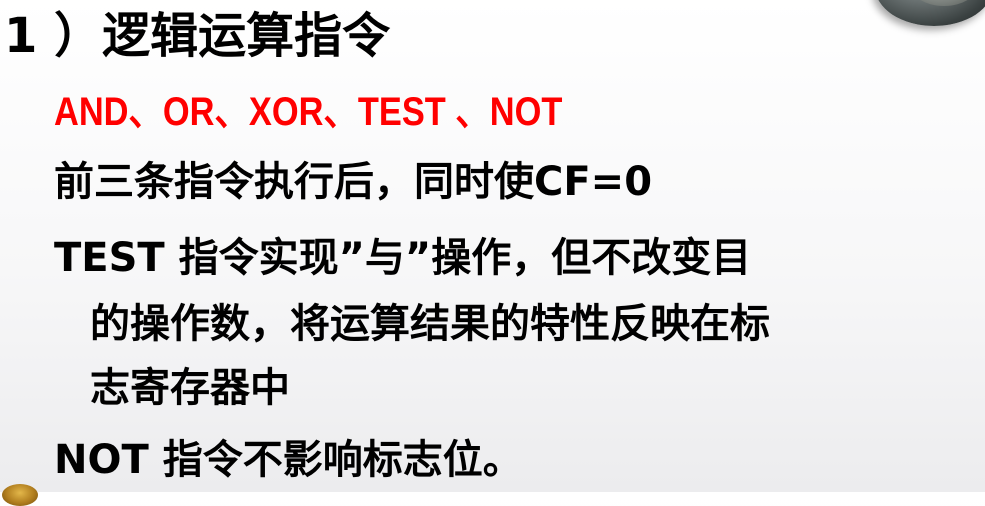  I want to click on bullet-flags-cleared: 前三条指令执行后，同时使CF=0, so click(353, 182).